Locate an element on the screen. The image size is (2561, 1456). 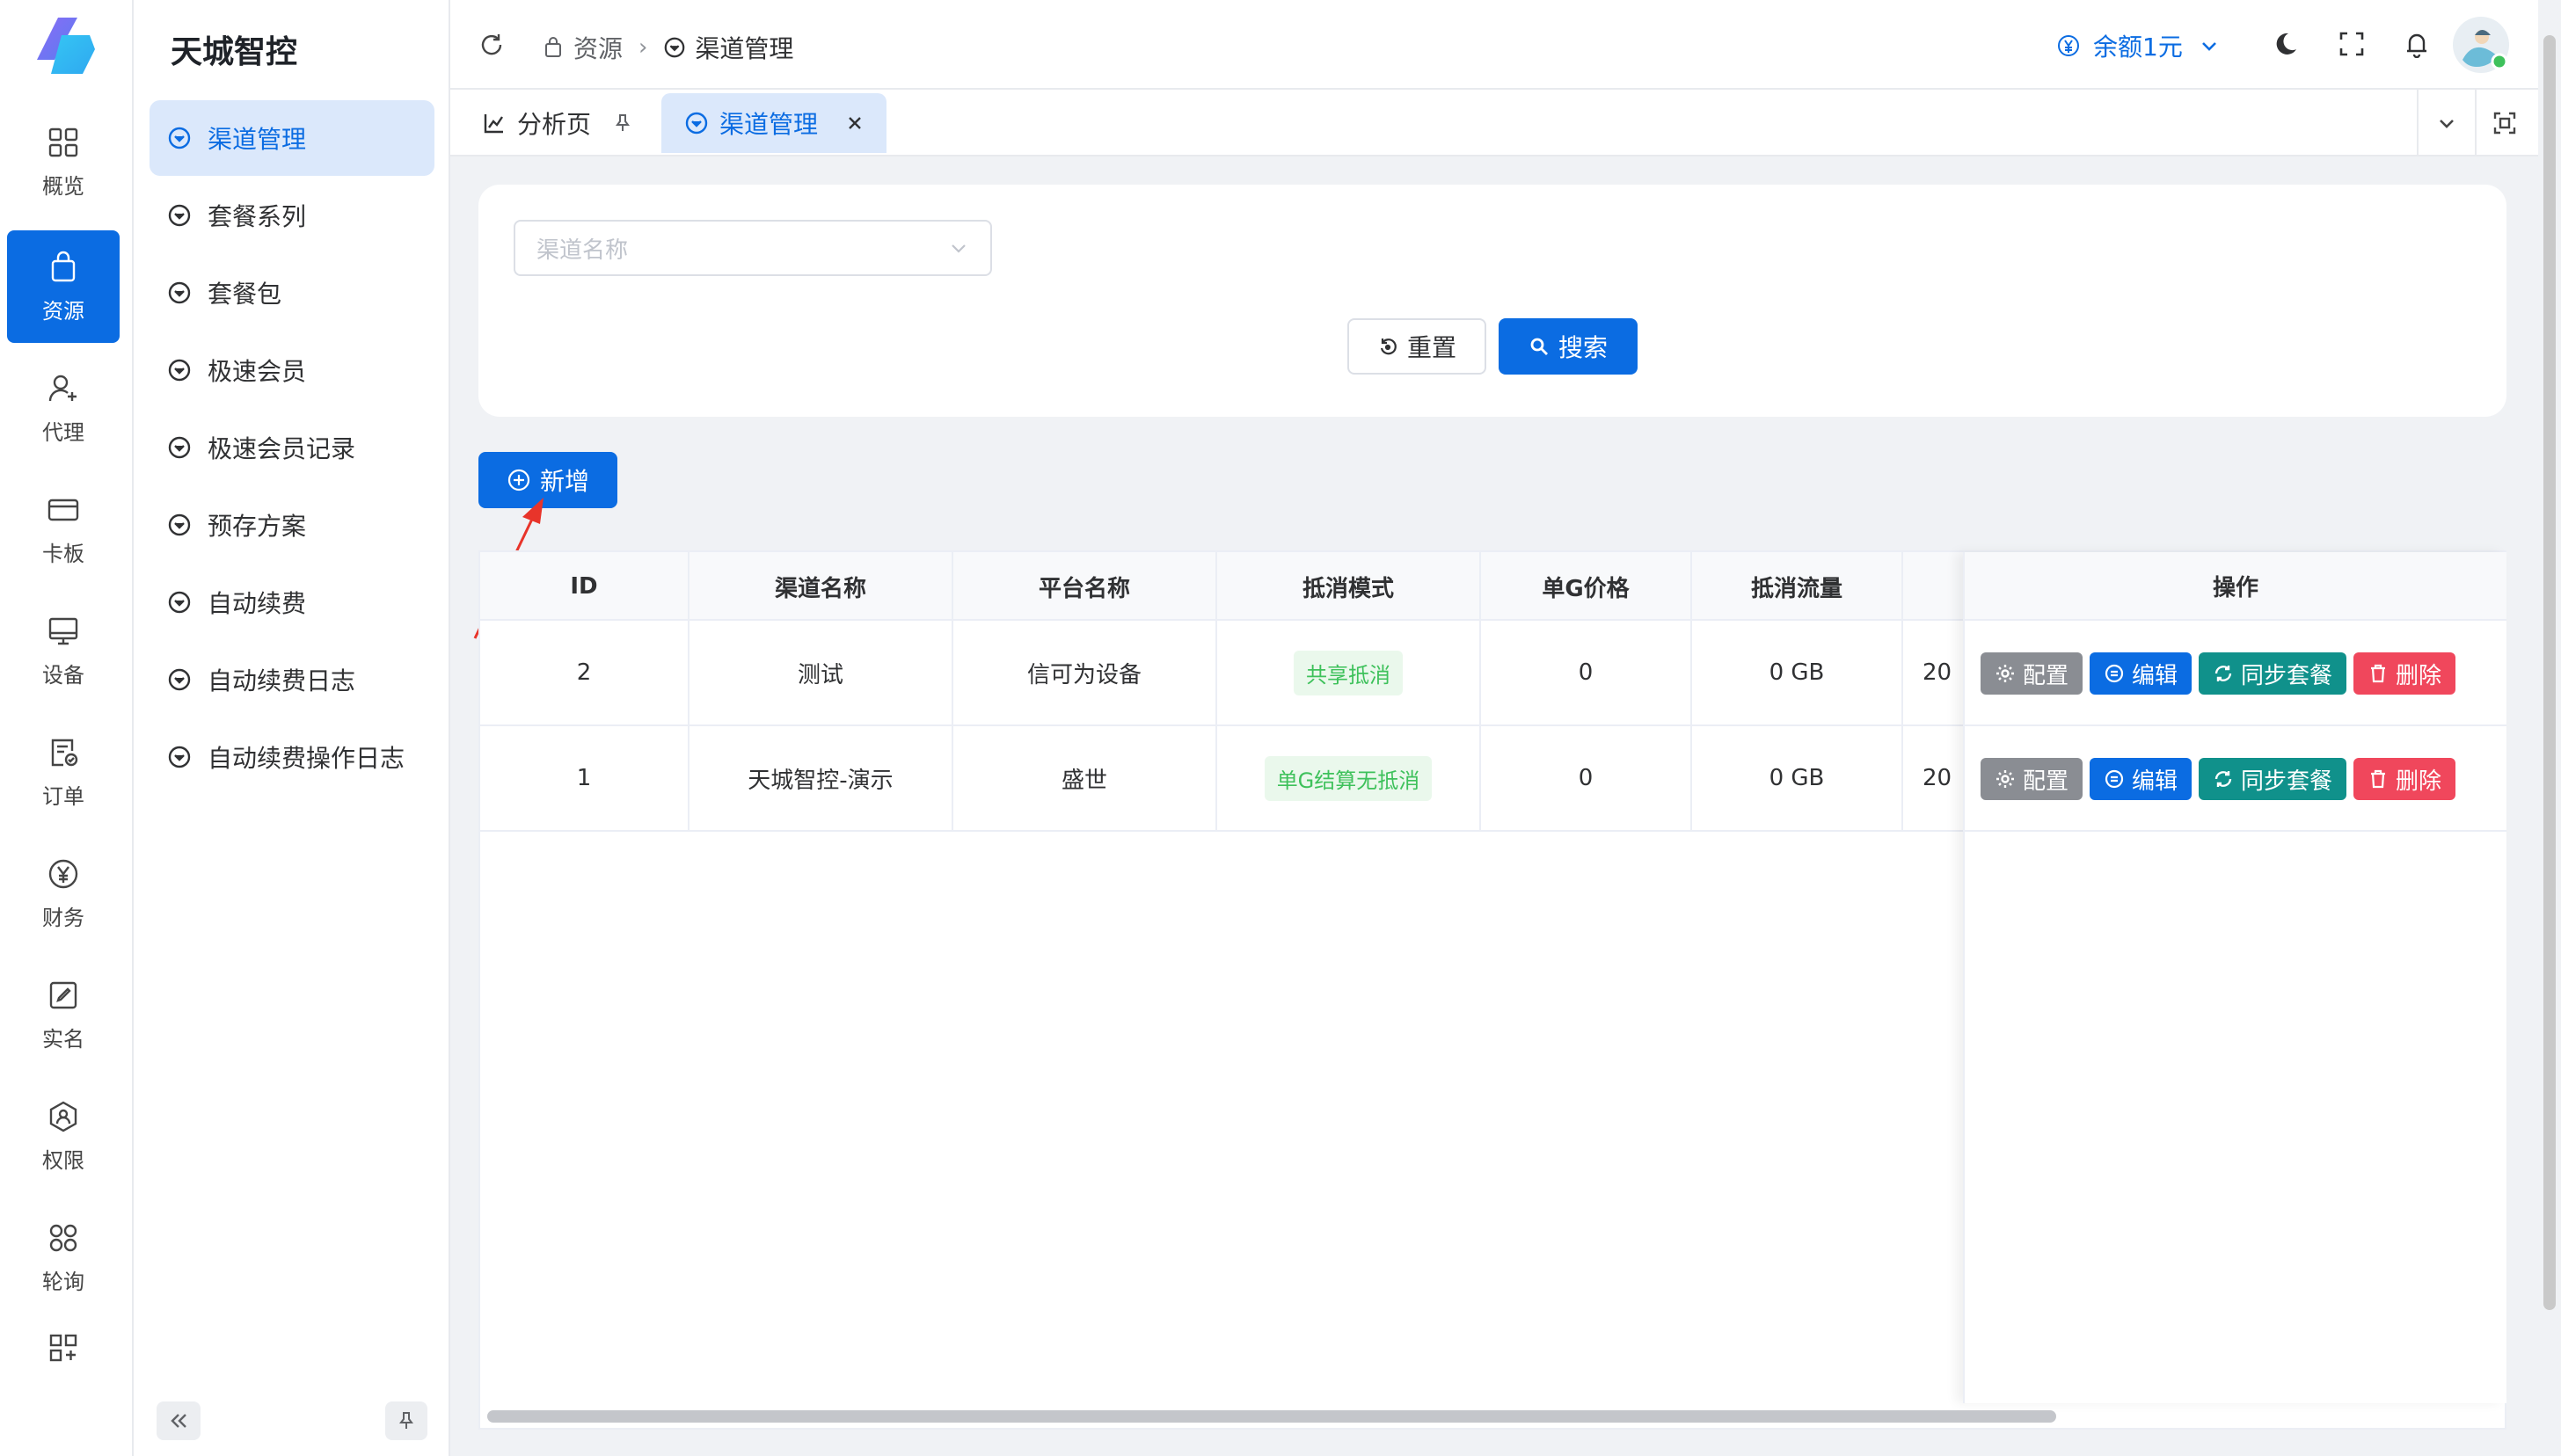
mode-tag: 单G结算无抵消 is located at coordinates (1348, 778).